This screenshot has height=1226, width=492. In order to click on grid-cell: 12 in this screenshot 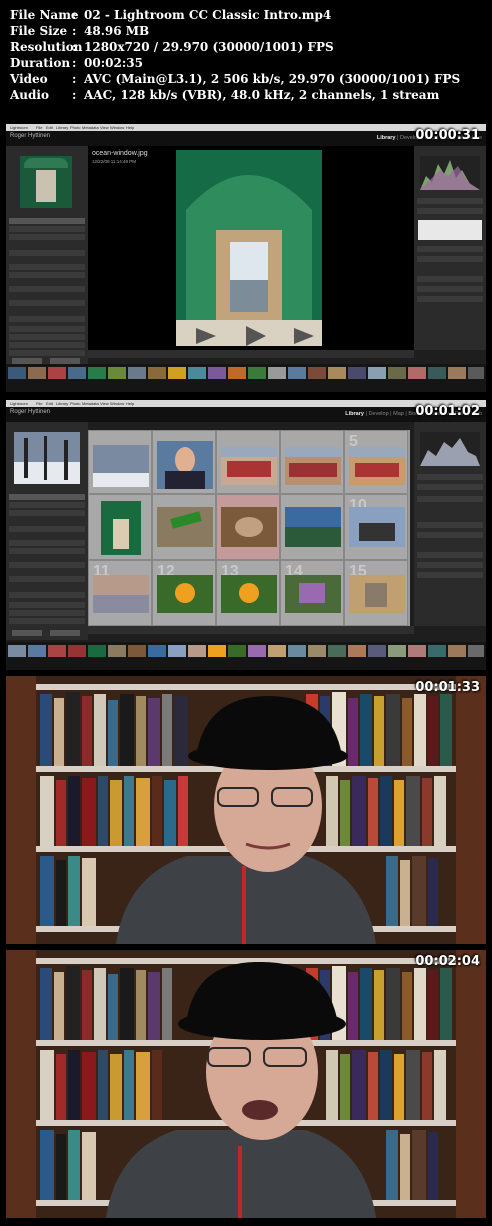, I will do `click(184, 593)`.